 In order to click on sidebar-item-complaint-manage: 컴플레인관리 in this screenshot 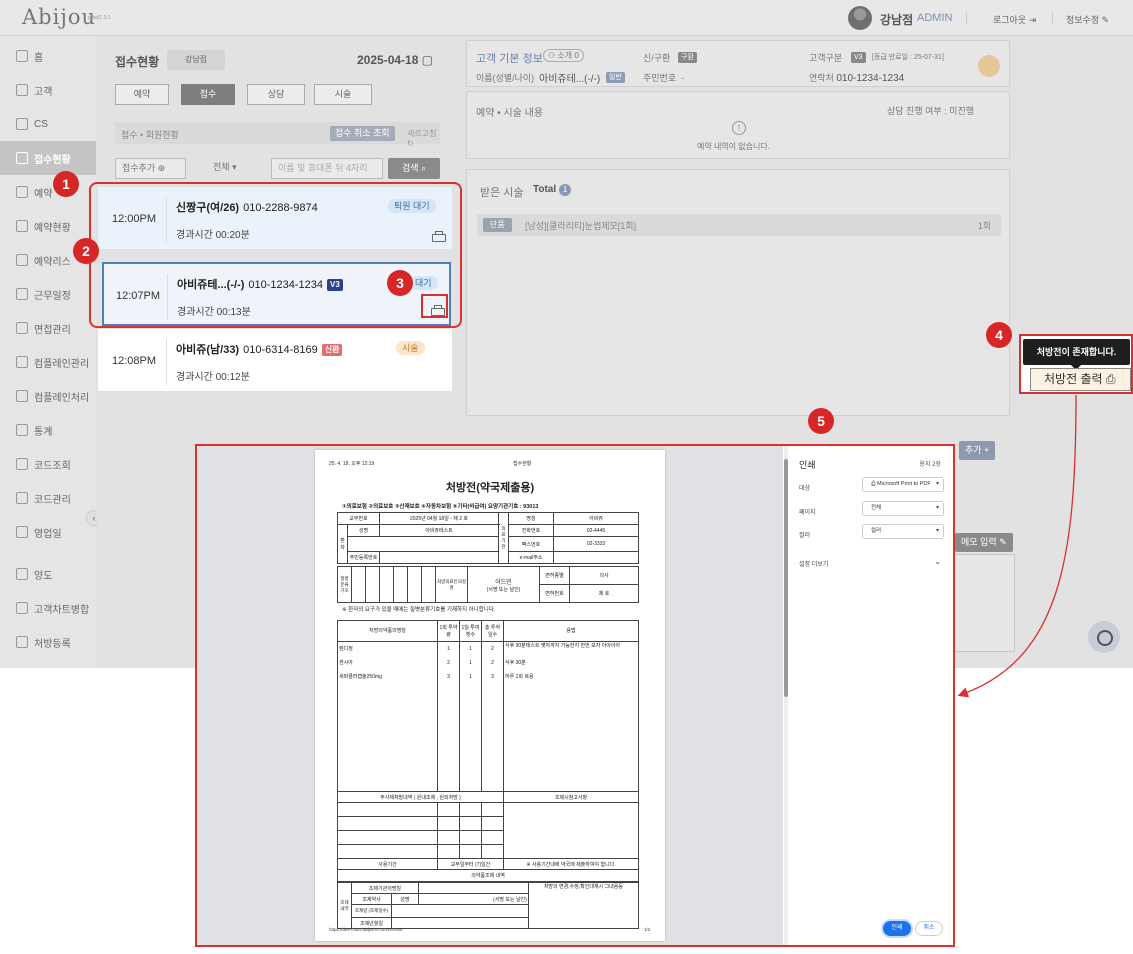, I will do `click(48, 362)`.